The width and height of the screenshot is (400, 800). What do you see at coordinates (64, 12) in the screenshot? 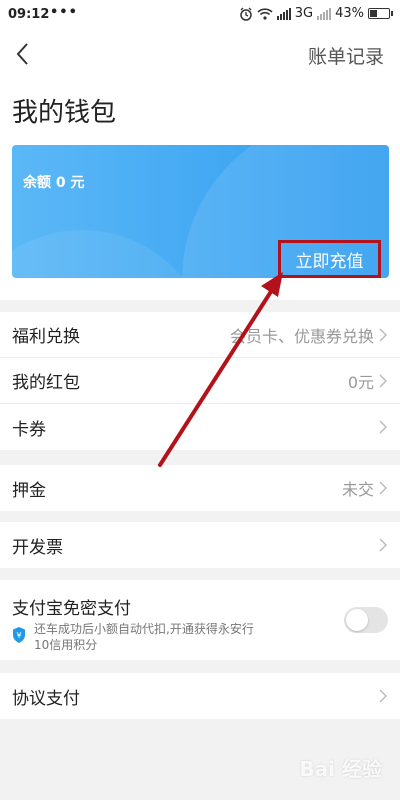
I see `notification-dots: •••` at bounding box center [64, 12].